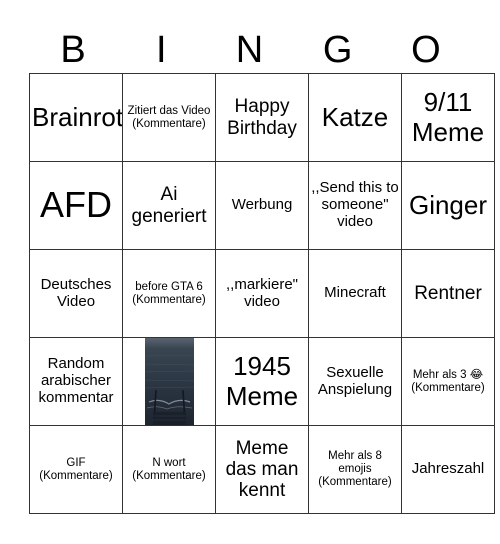 The height and width of the screenshot is (544, 500). I want to click on bingo-cell-image, so click(169, 381).